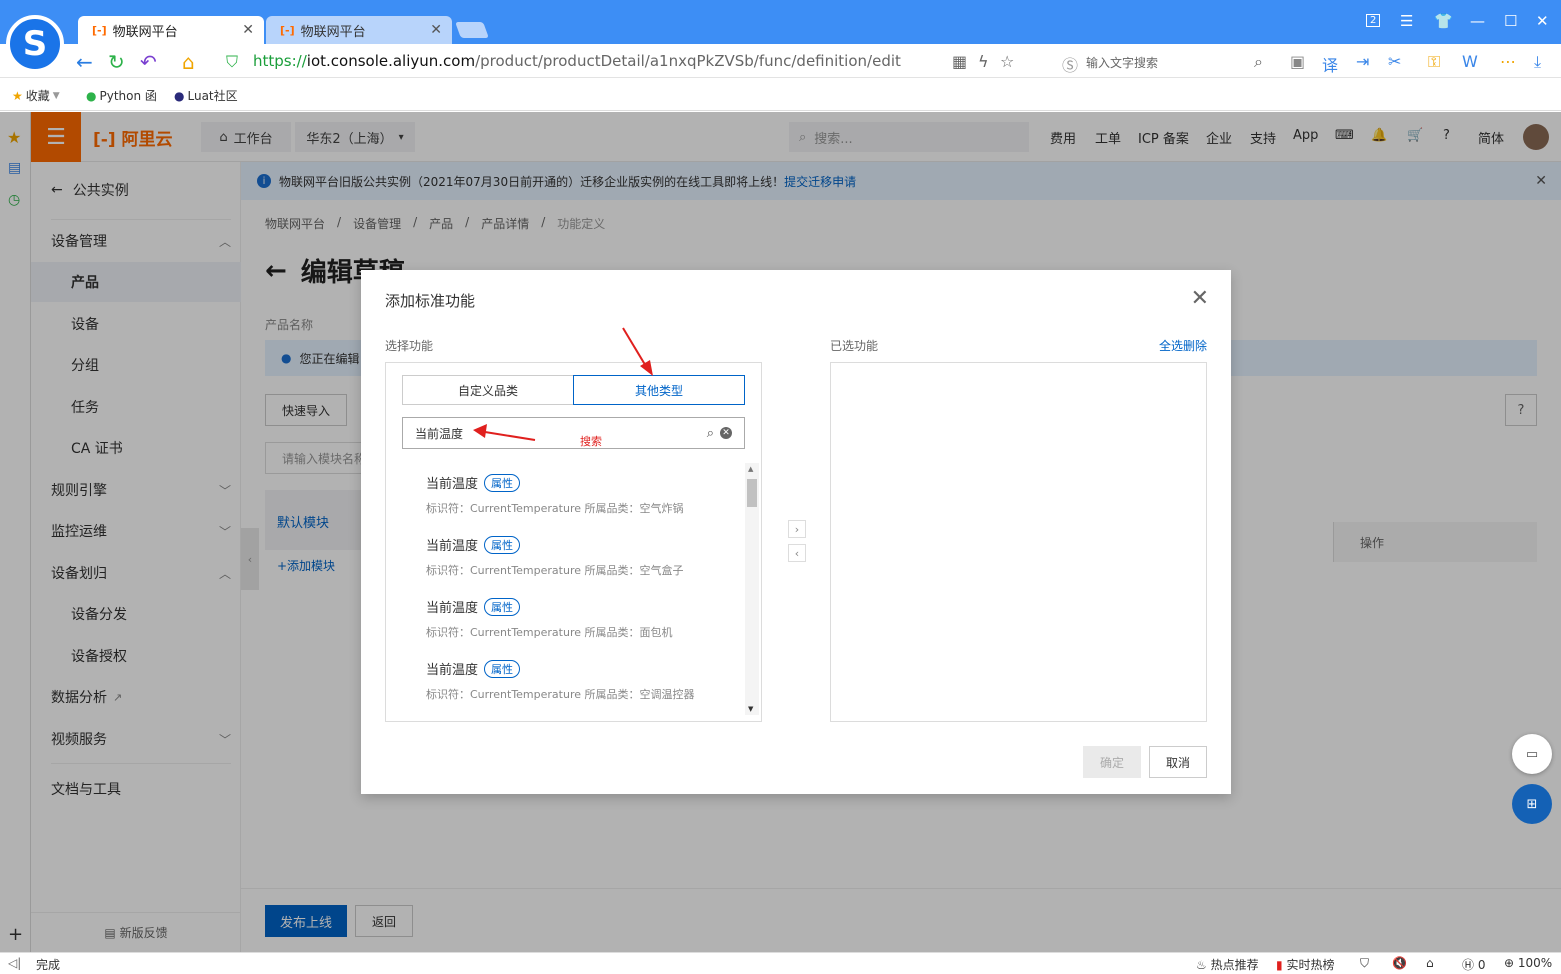 This screenshot has height=974, width=1561. What do you see at coordinates (1508, 61) in the screenshot?
I see `more-icon: ⋯` at bounding box center [1508, 61].